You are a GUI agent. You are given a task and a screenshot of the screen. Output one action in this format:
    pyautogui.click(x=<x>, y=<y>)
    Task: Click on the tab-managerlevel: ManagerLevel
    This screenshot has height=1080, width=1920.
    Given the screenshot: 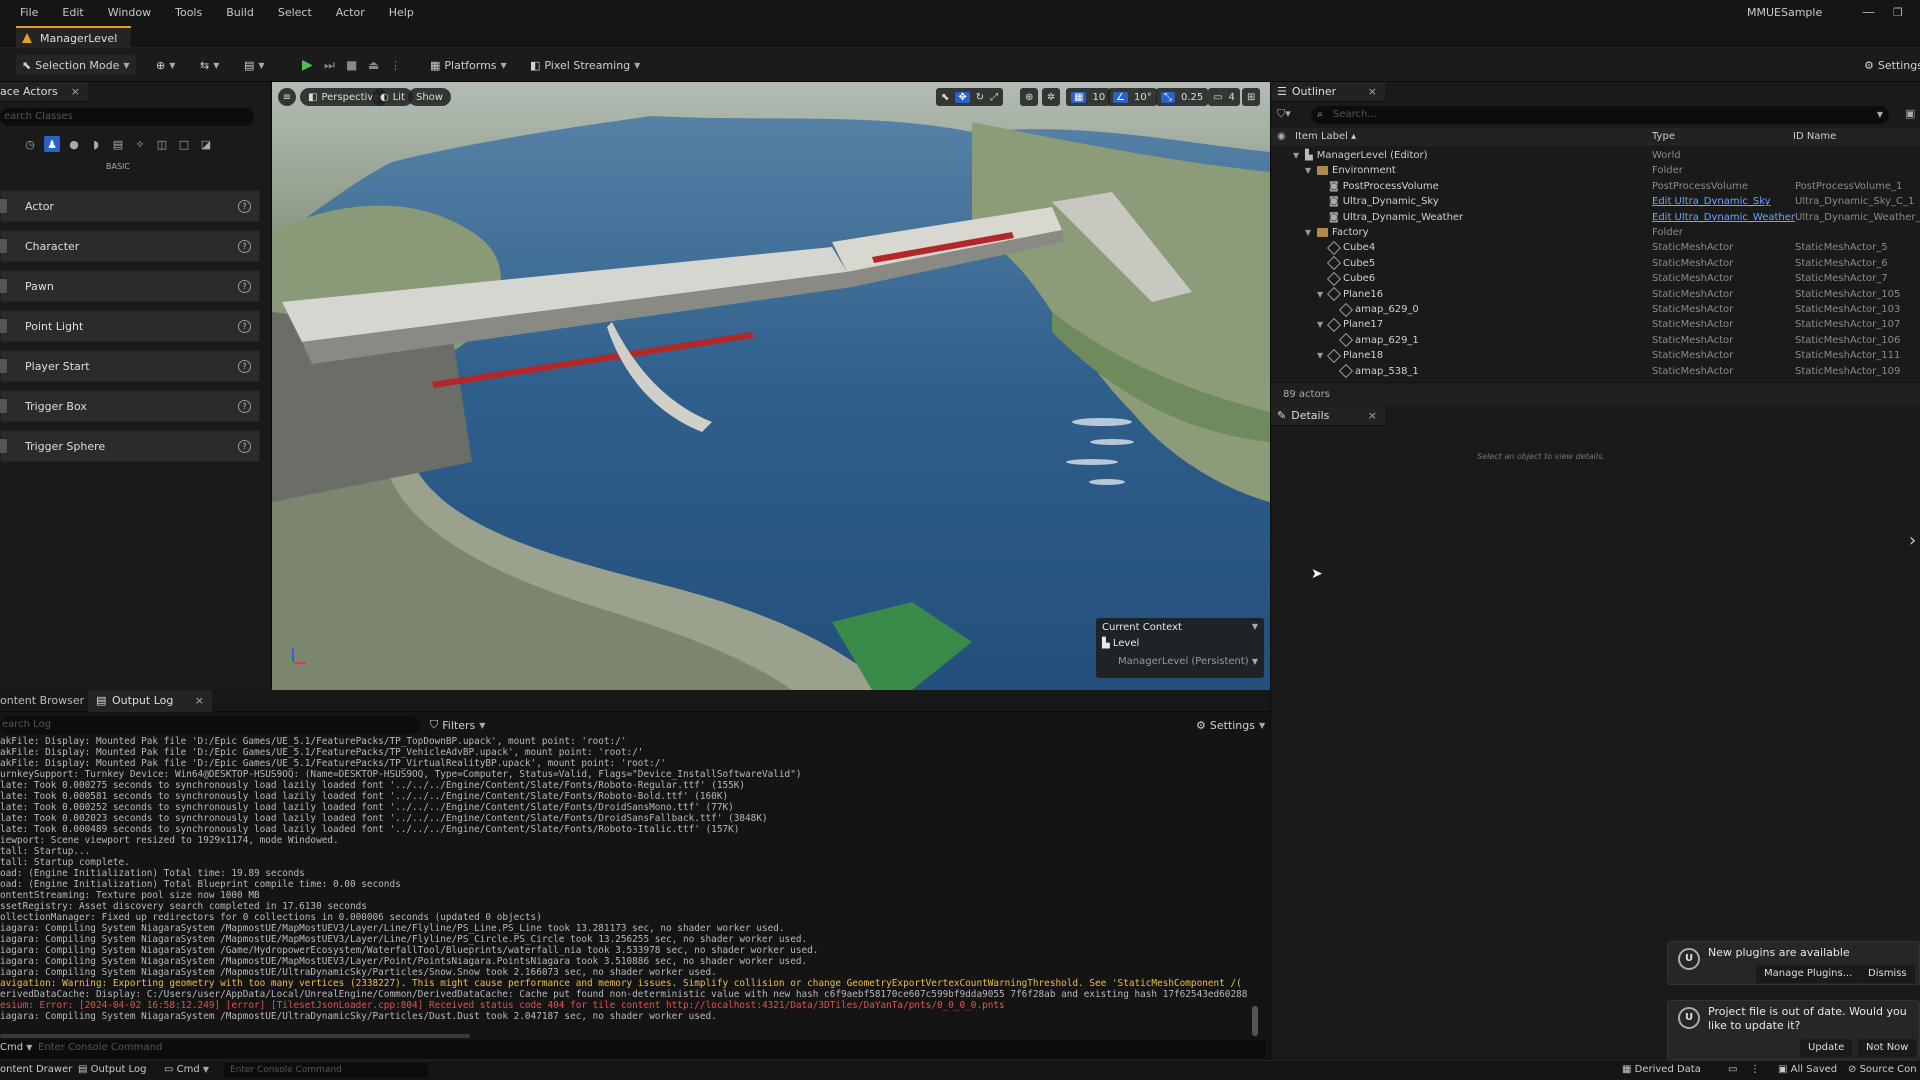 What is the action you would take?
    pyautogui.click(x=74, y=37)
    